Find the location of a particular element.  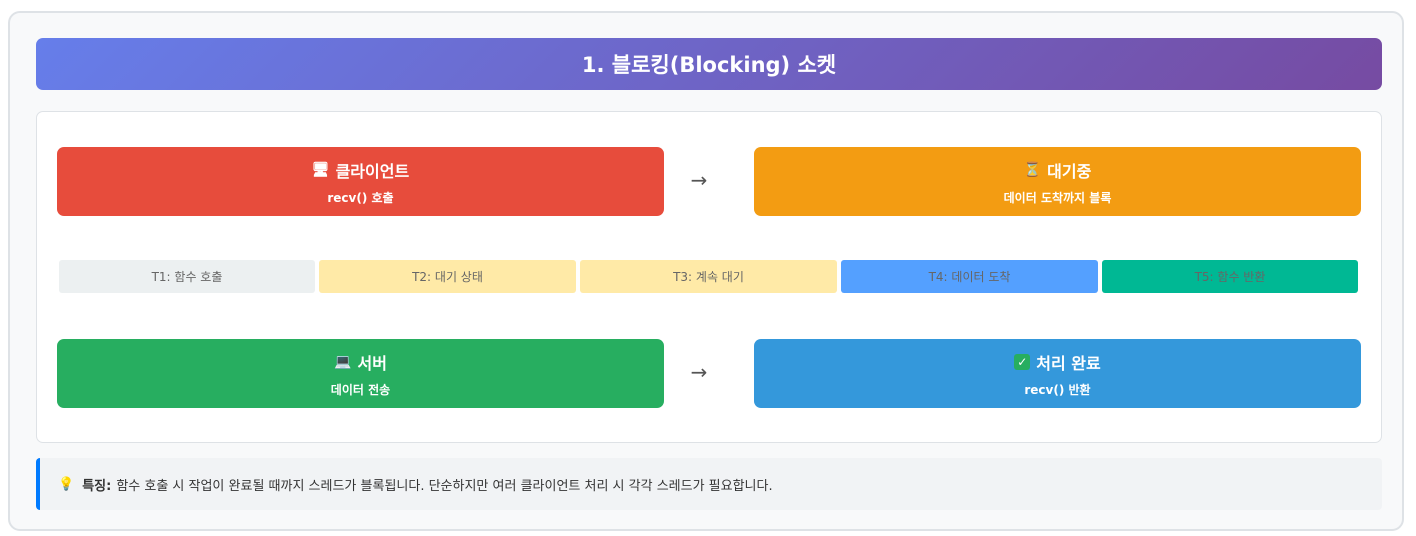

lightbulb-icon: 💡 is located at coordinates (66, 484).